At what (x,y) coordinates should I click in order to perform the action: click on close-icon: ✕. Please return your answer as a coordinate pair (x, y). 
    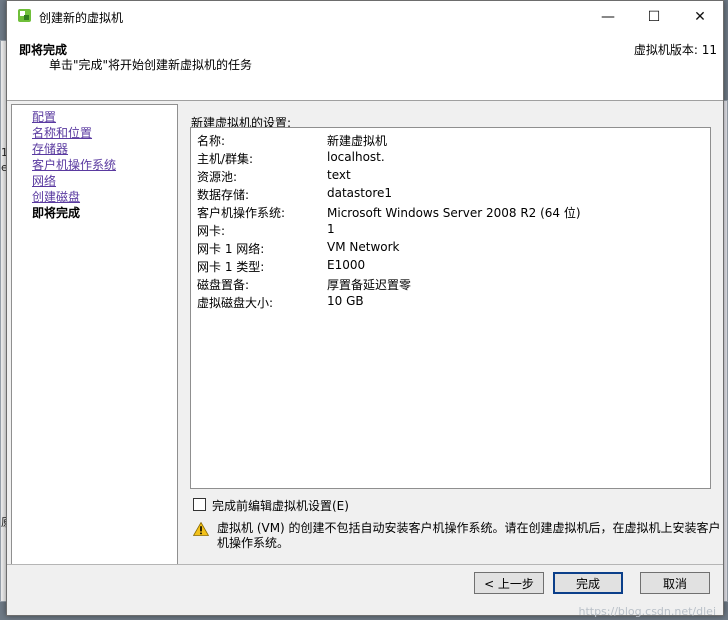
    Looking at the image, I should click on (700, 16).